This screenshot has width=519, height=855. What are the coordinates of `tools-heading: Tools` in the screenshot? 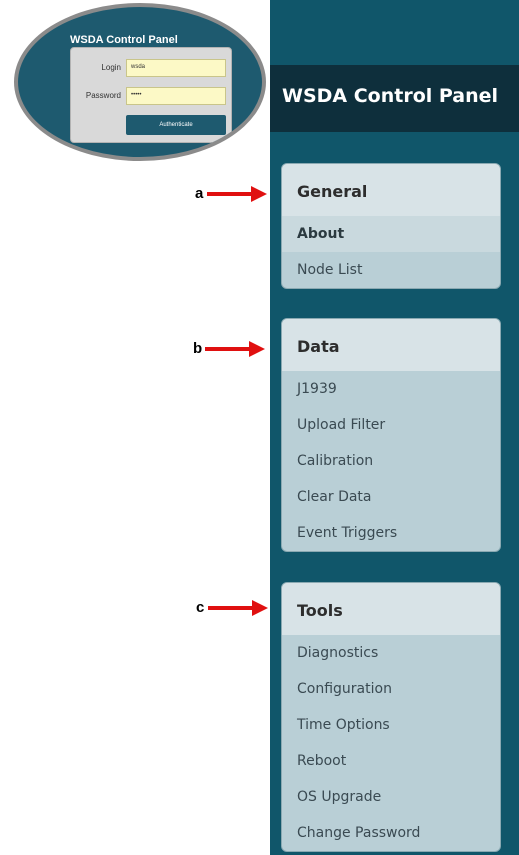 It's located at (391, 609).